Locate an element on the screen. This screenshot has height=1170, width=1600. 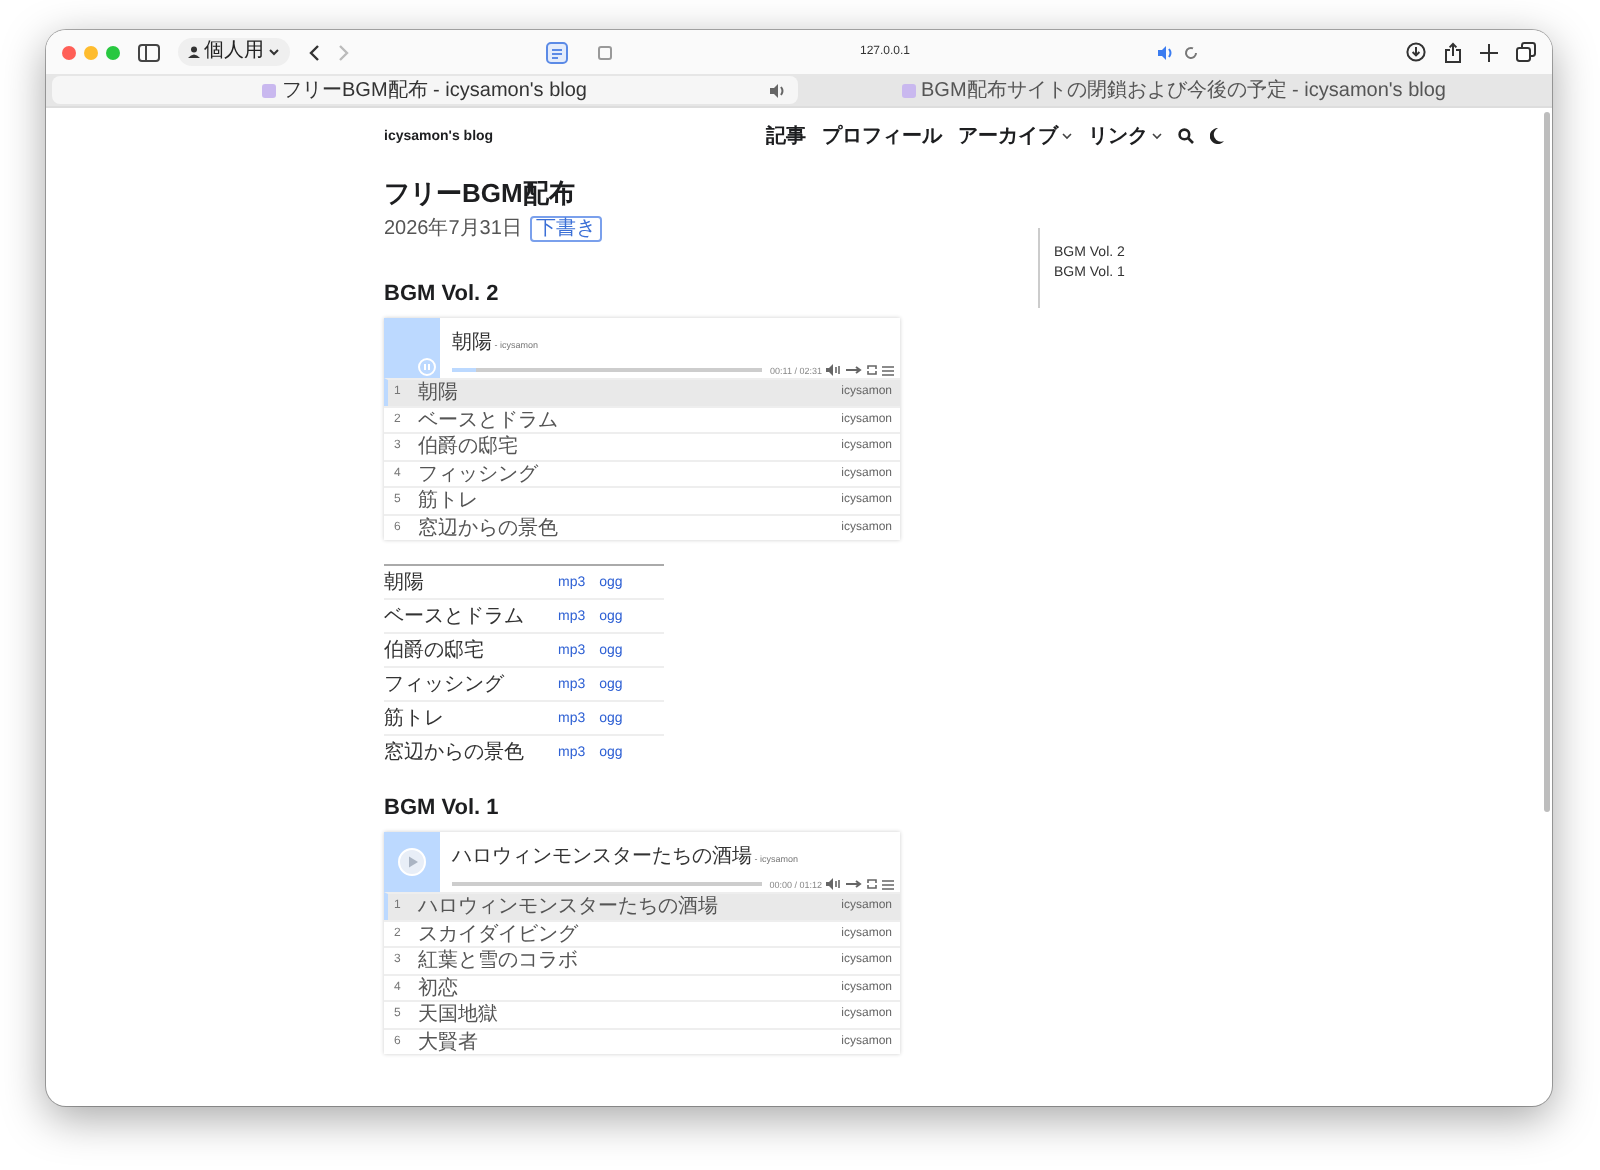
browser-tab: BGM配布サイトの閉鎖および今後の予定 - icysamon's blog is located at coordinates (1173, 90).